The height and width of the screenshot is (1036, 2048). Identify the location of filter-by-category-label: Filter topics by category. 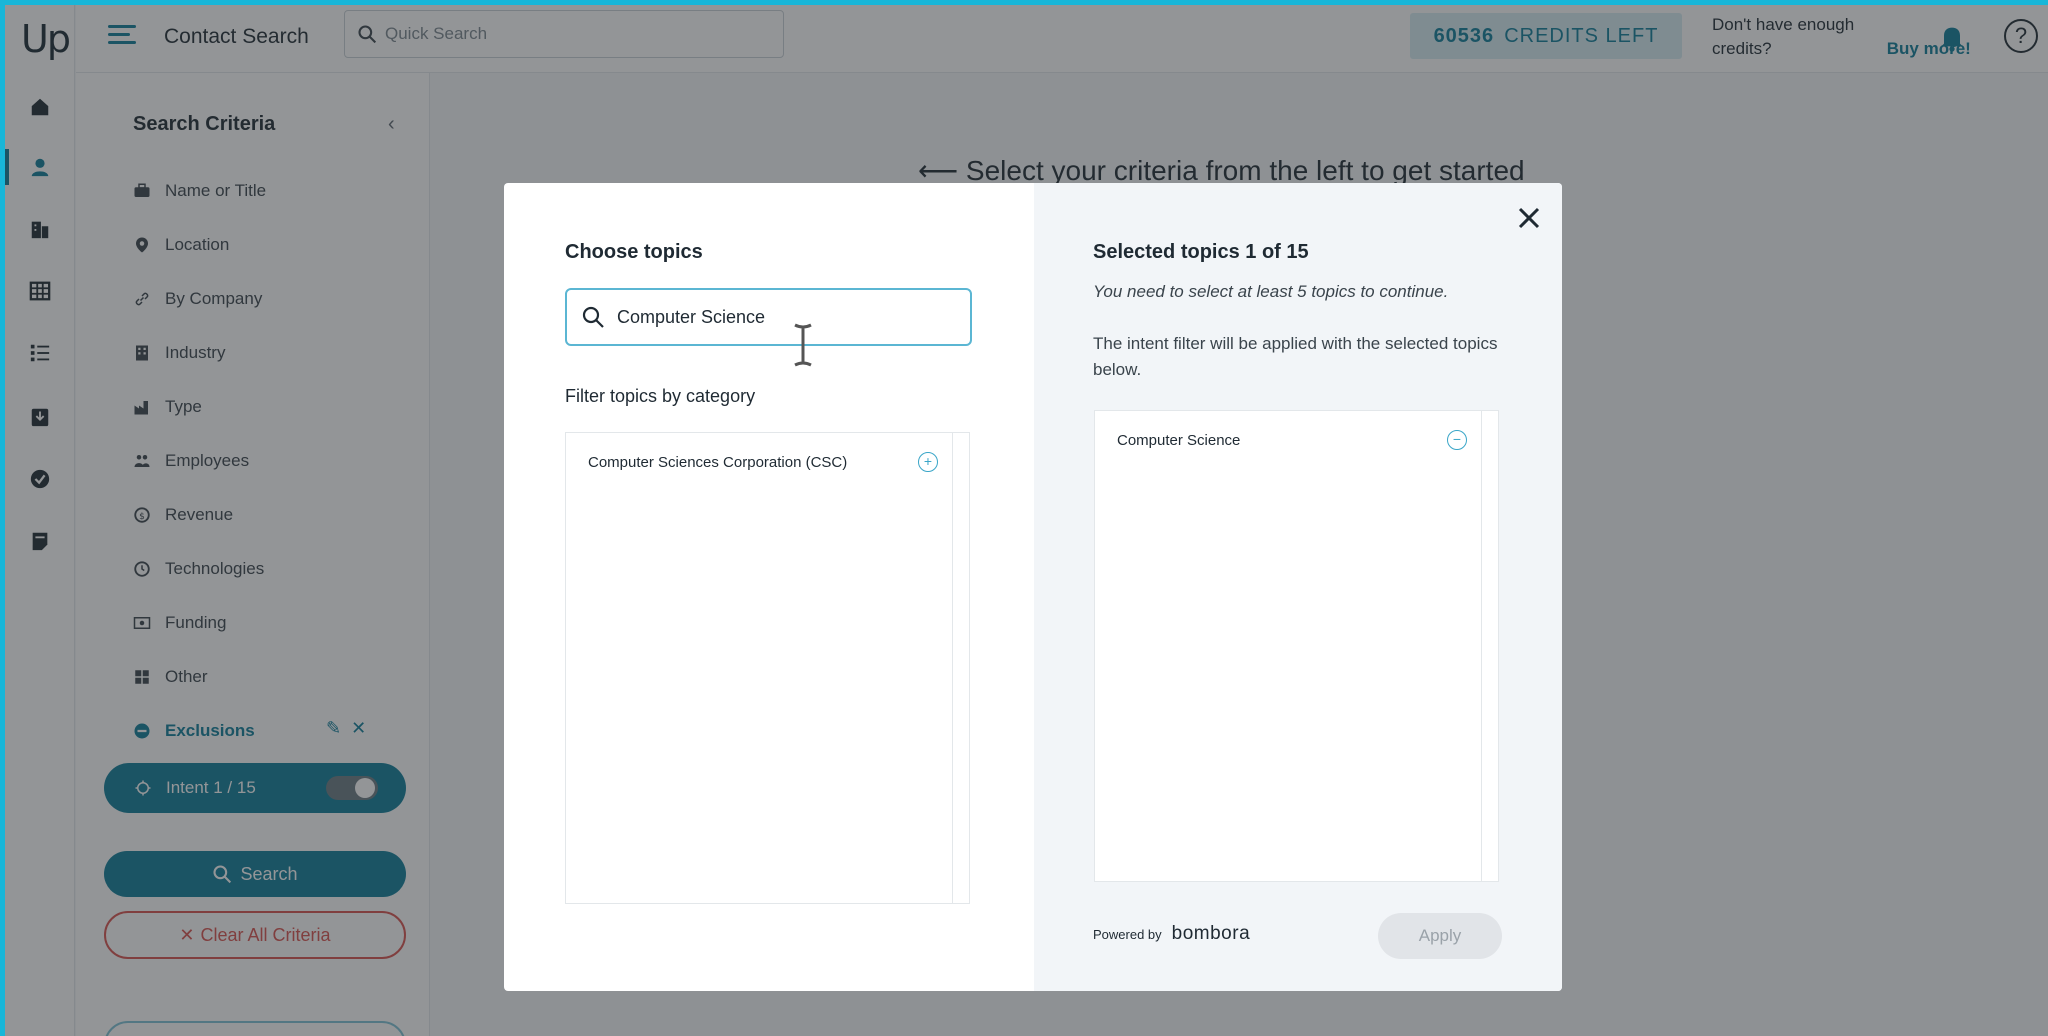
(660, 396).